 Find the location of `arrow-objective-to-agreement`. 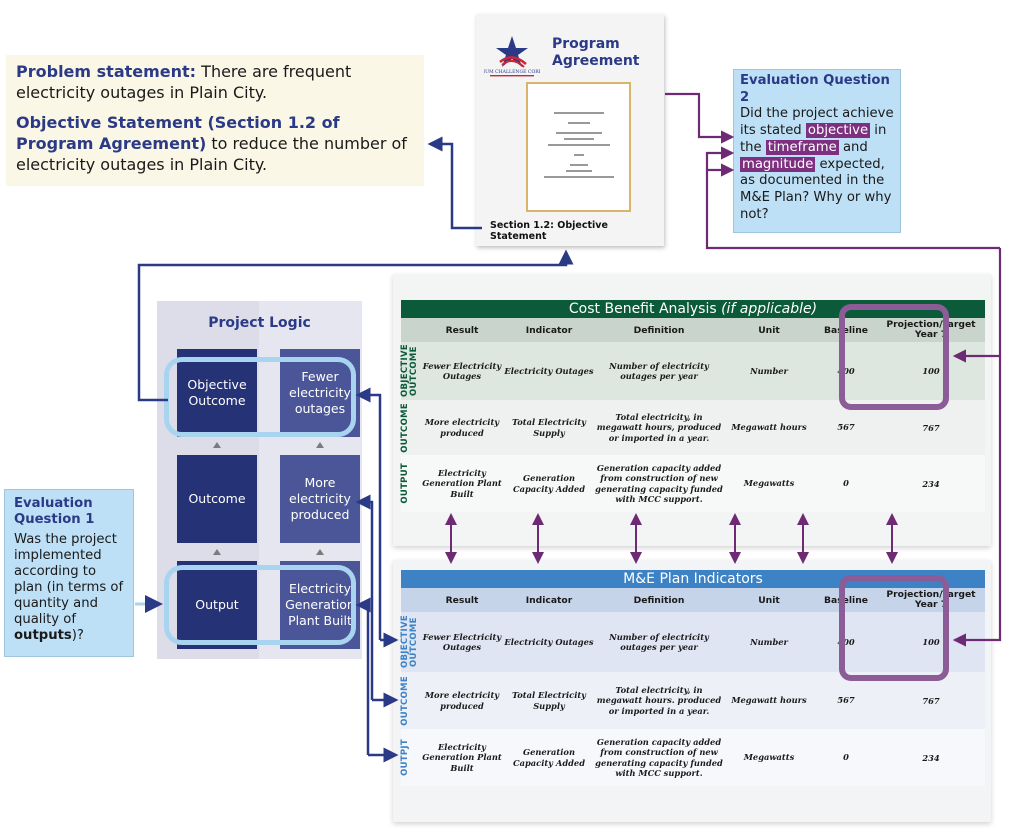

arrow-objective-to-agreement is located at coordinates (454, 183).